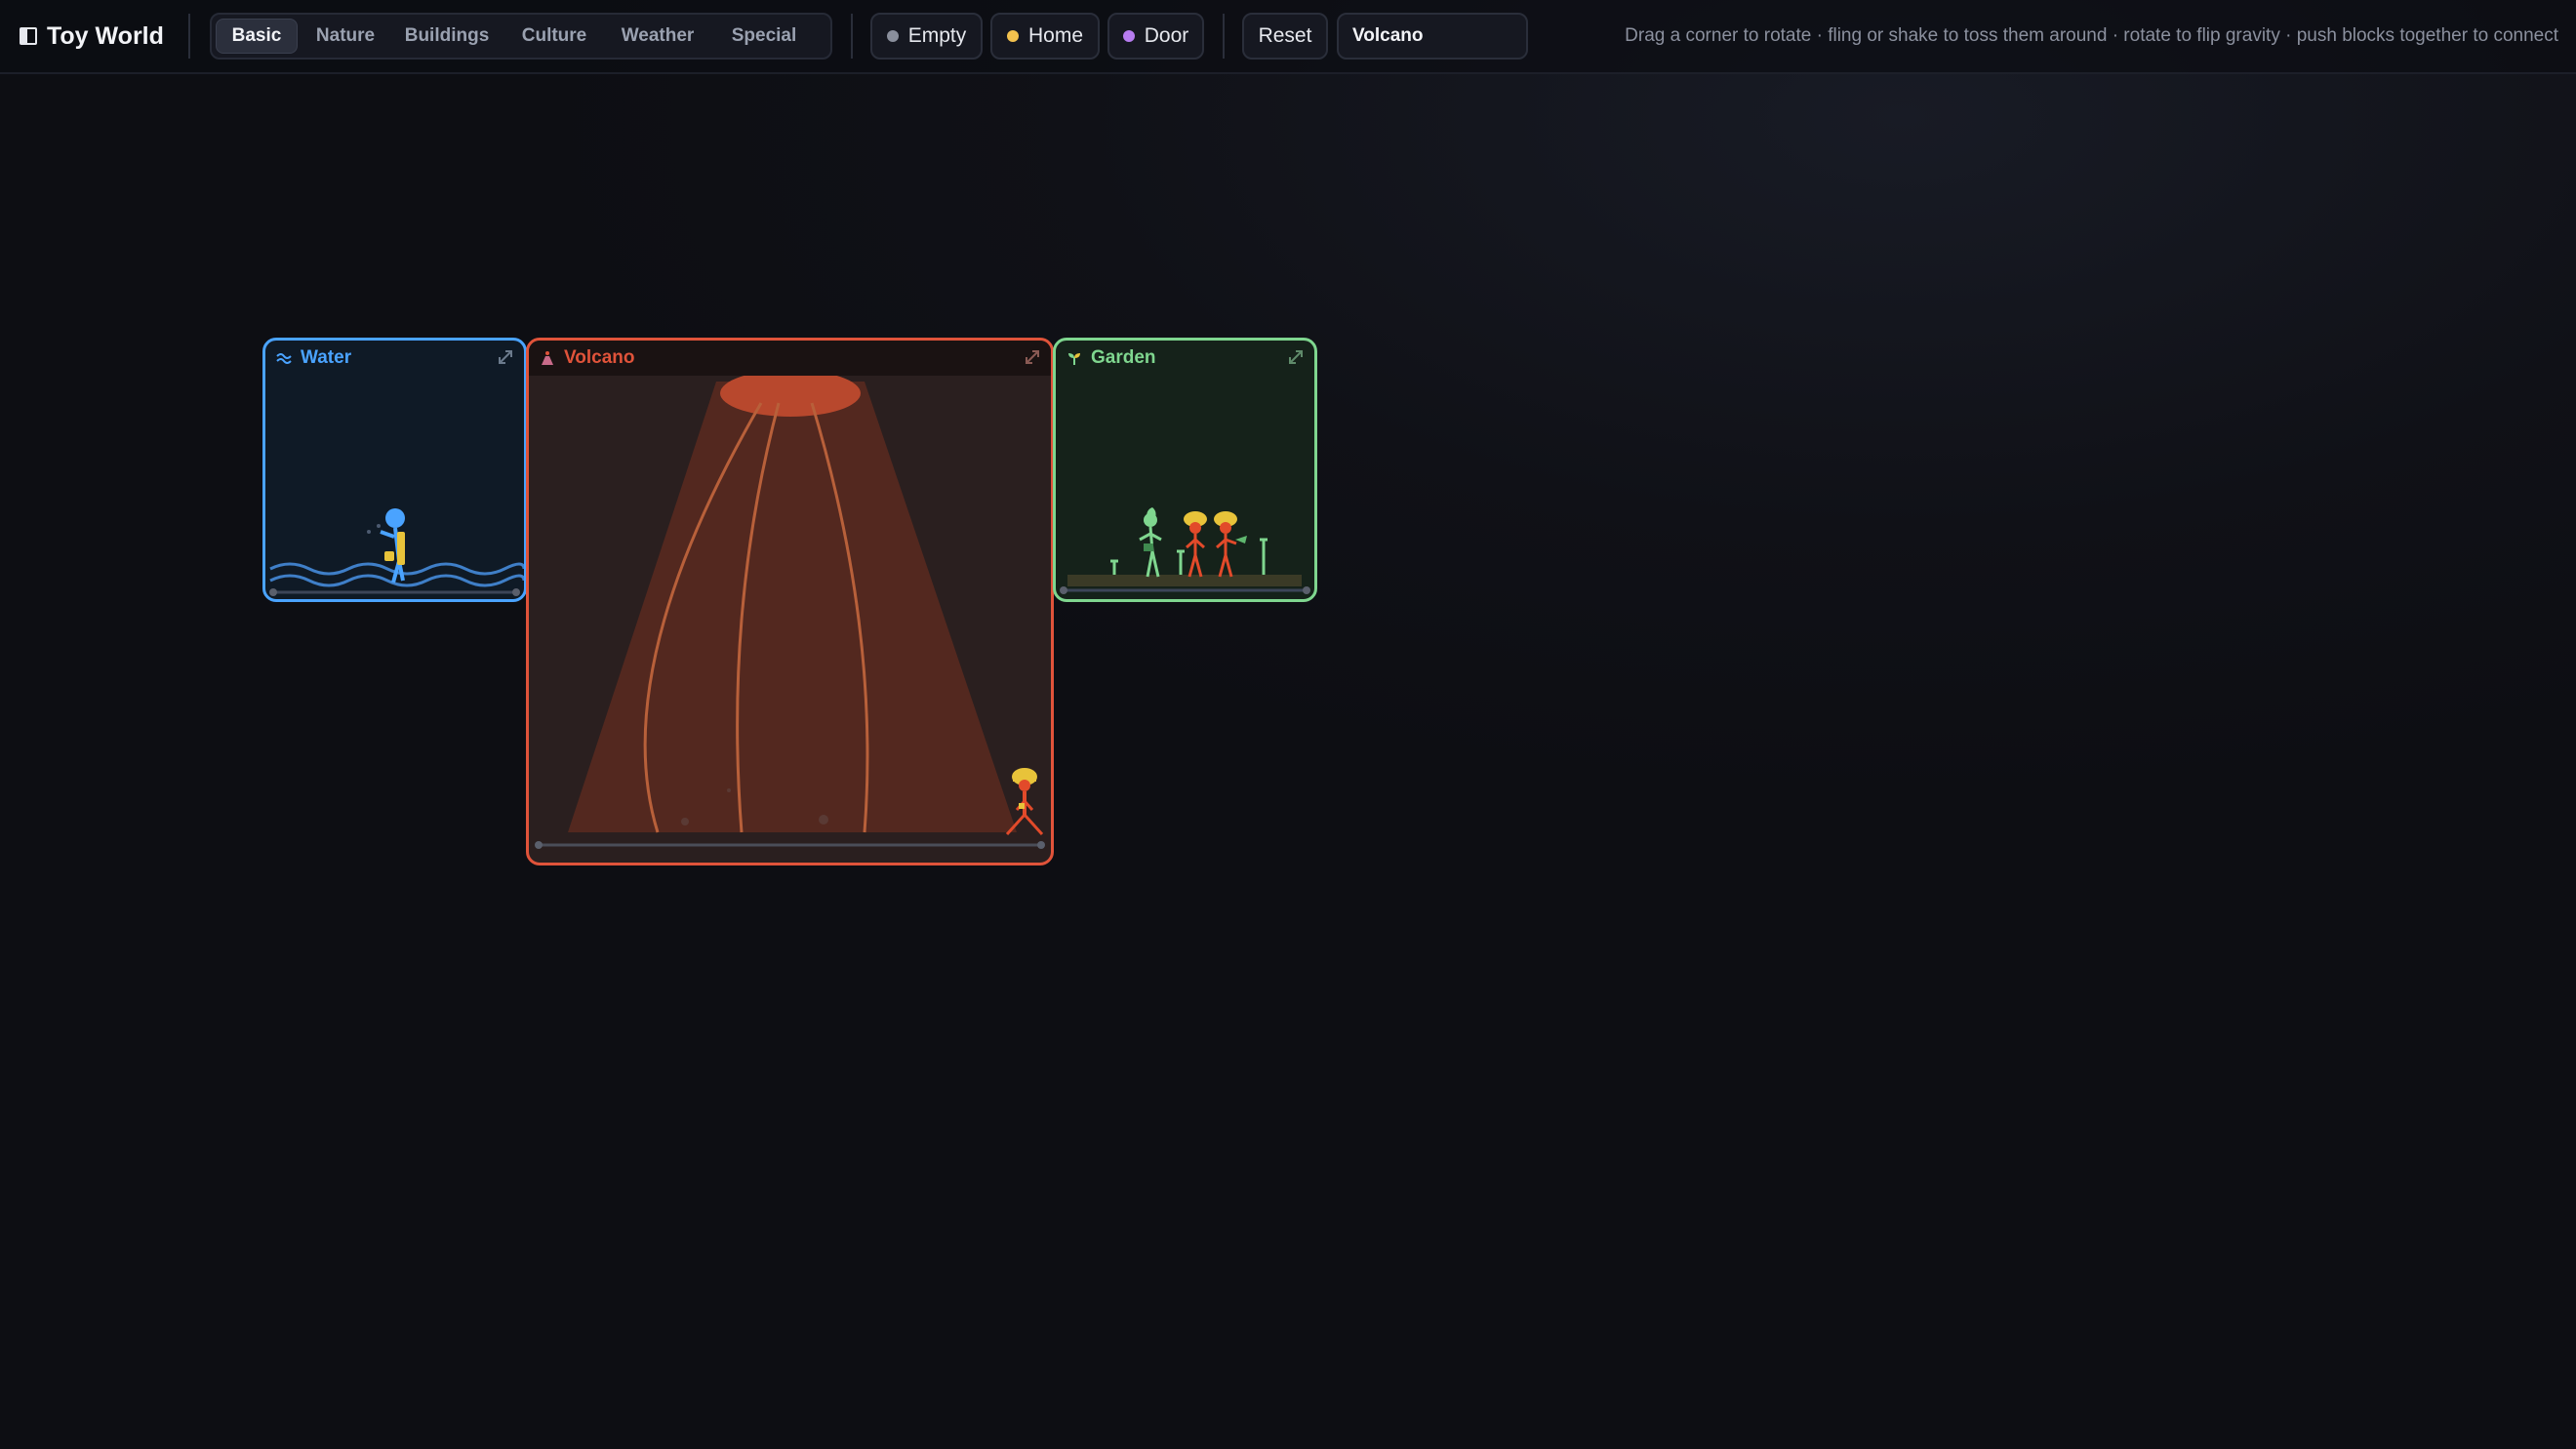  I want to click on tab-basic: Basic, so click(257, 36).